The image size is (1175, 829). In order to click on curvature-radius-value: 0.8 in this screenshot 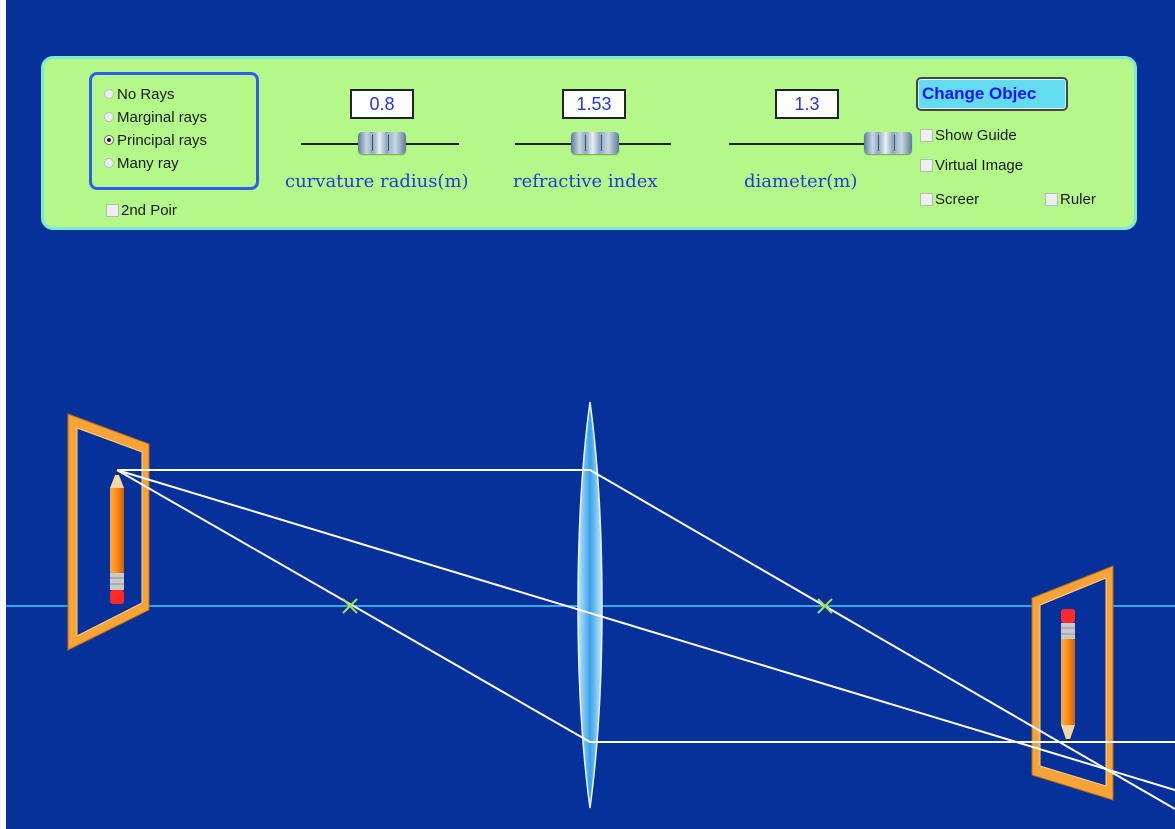, I will do `click(382, 104)`.